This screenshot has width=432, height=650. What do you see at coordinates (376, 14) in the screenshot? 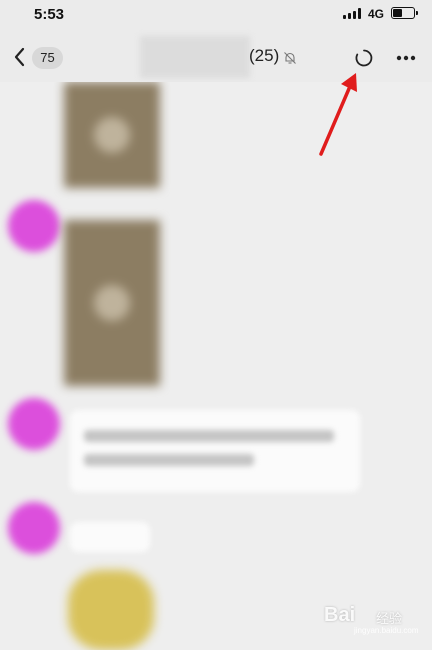
I see `network-type: 4G` at bounding box center [376, 14].